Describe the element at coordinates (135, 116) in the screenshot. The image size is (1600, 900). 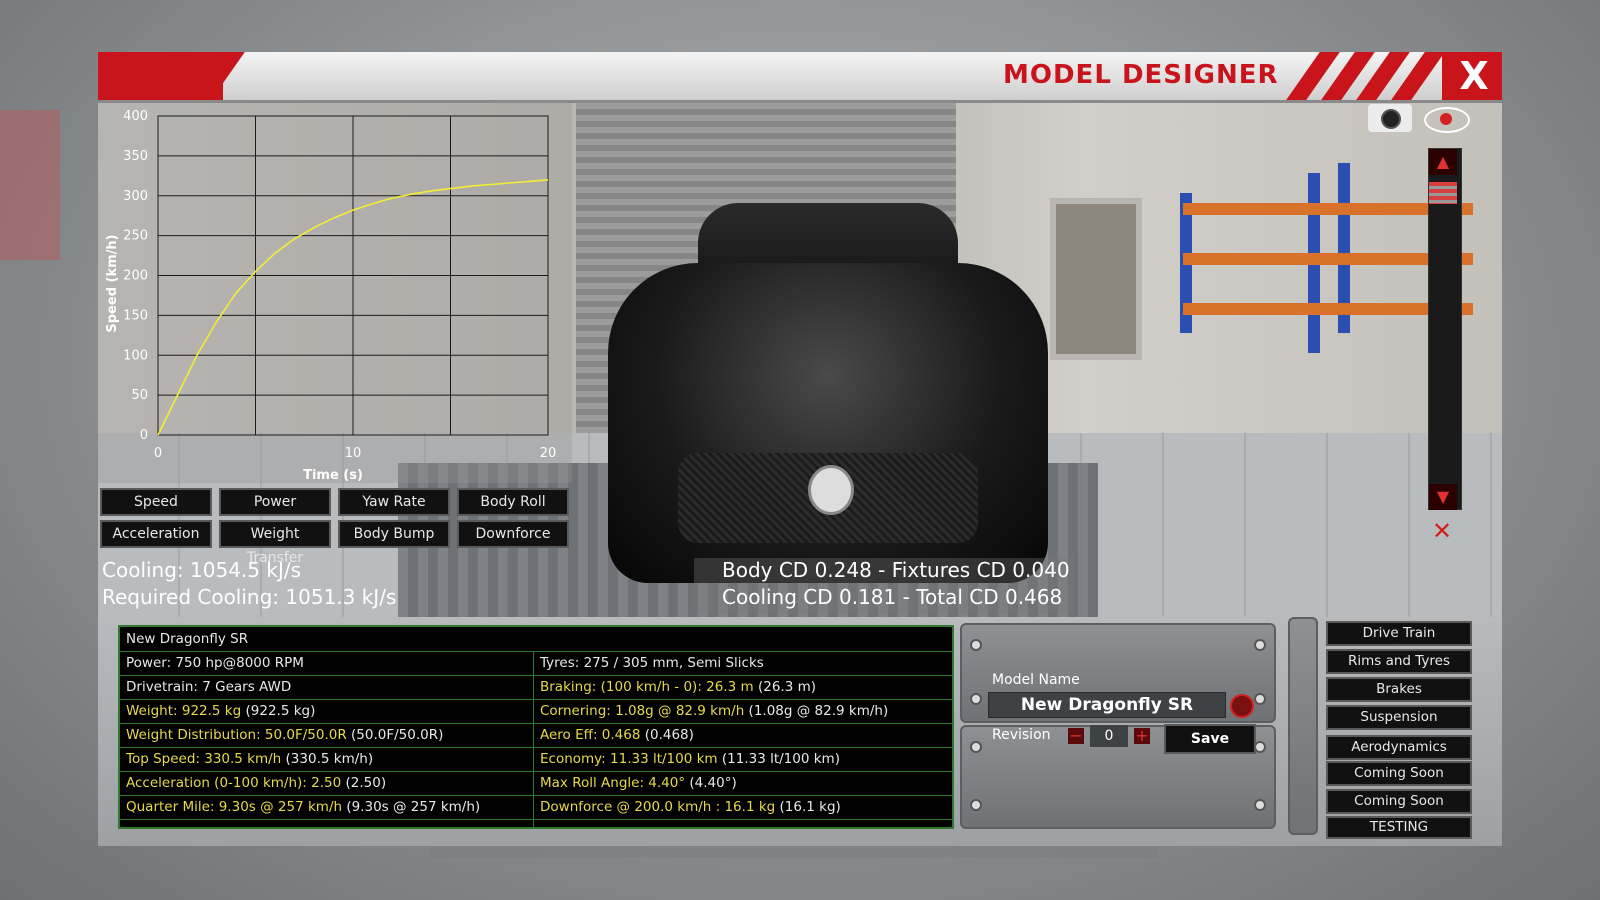
I see `y-tick-label: 400` at that location.